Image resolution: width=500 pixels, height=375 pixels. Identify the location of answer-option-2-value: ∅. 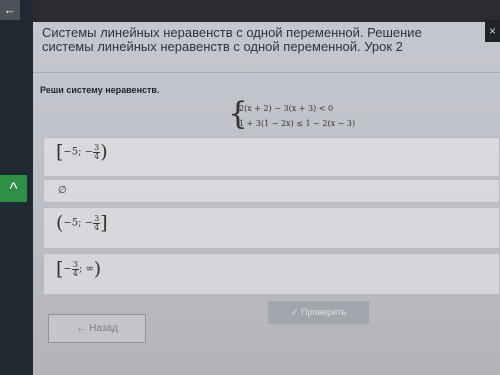
(62, 190).